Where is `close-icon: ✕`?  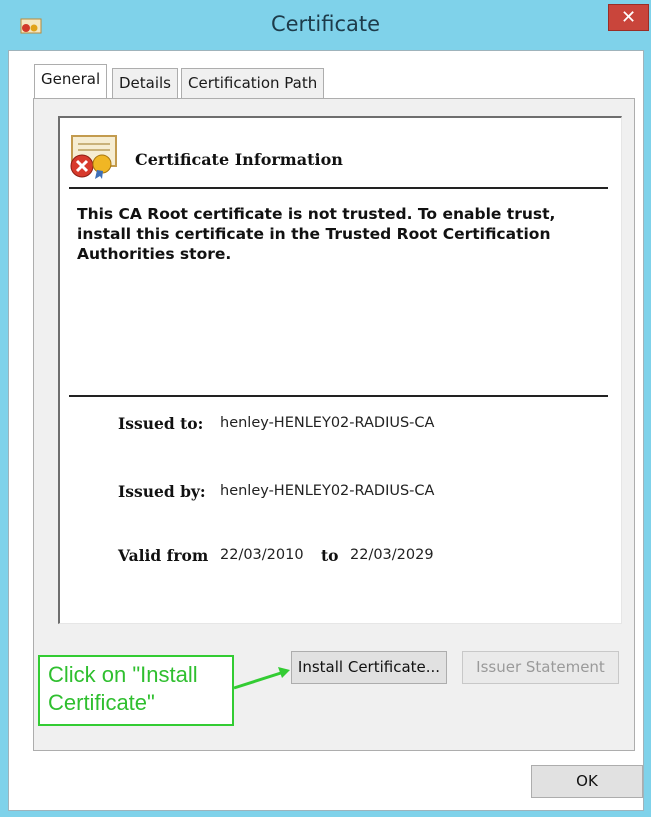
close-icon: ✕ is located at coordinates (628, 17).